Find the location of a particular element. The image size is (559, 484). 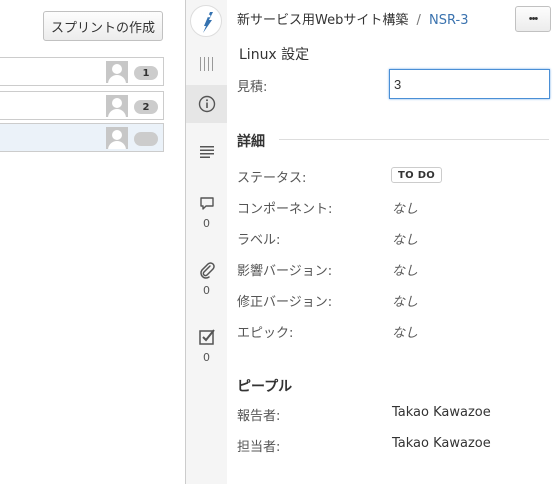

attachments-count: 0 is located at coordinates (206, 290).